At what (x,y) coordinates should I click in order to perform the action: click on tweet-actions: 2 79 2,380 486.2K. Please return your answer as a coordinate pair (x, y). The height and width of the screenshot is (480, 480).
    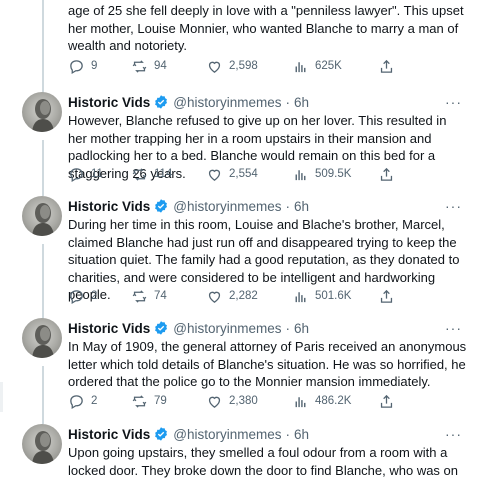
    Looking at the image, I should click on (268, 401).